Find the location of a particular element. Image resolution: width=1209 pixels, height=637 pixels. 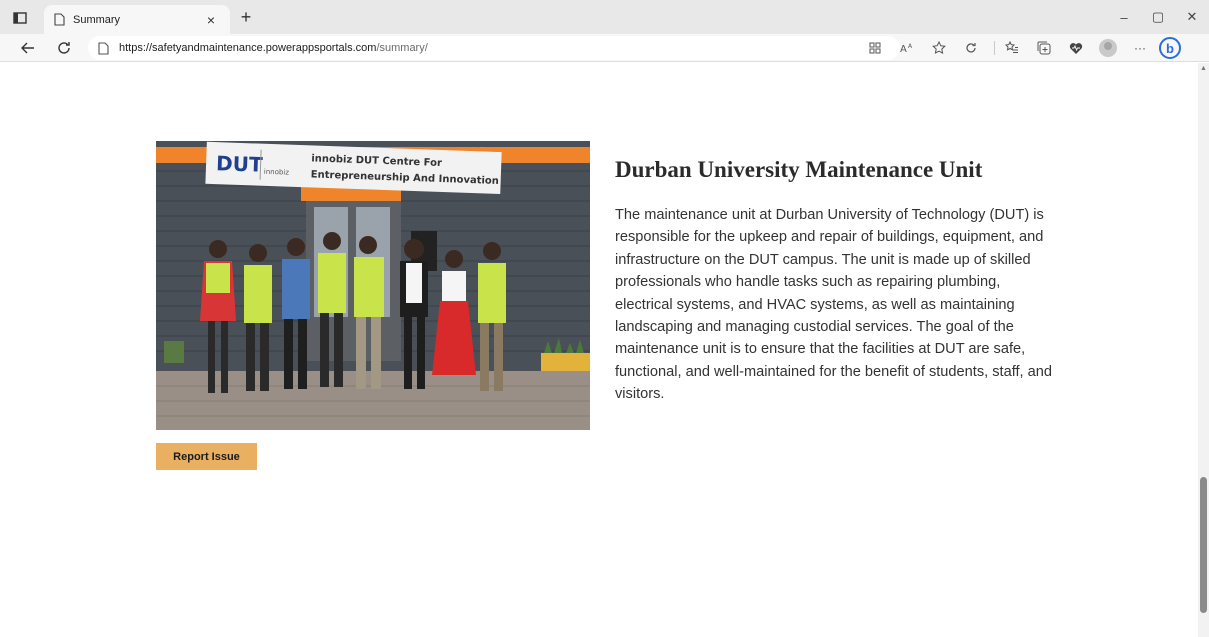

app-available-button is located at coordinates (875, 48).